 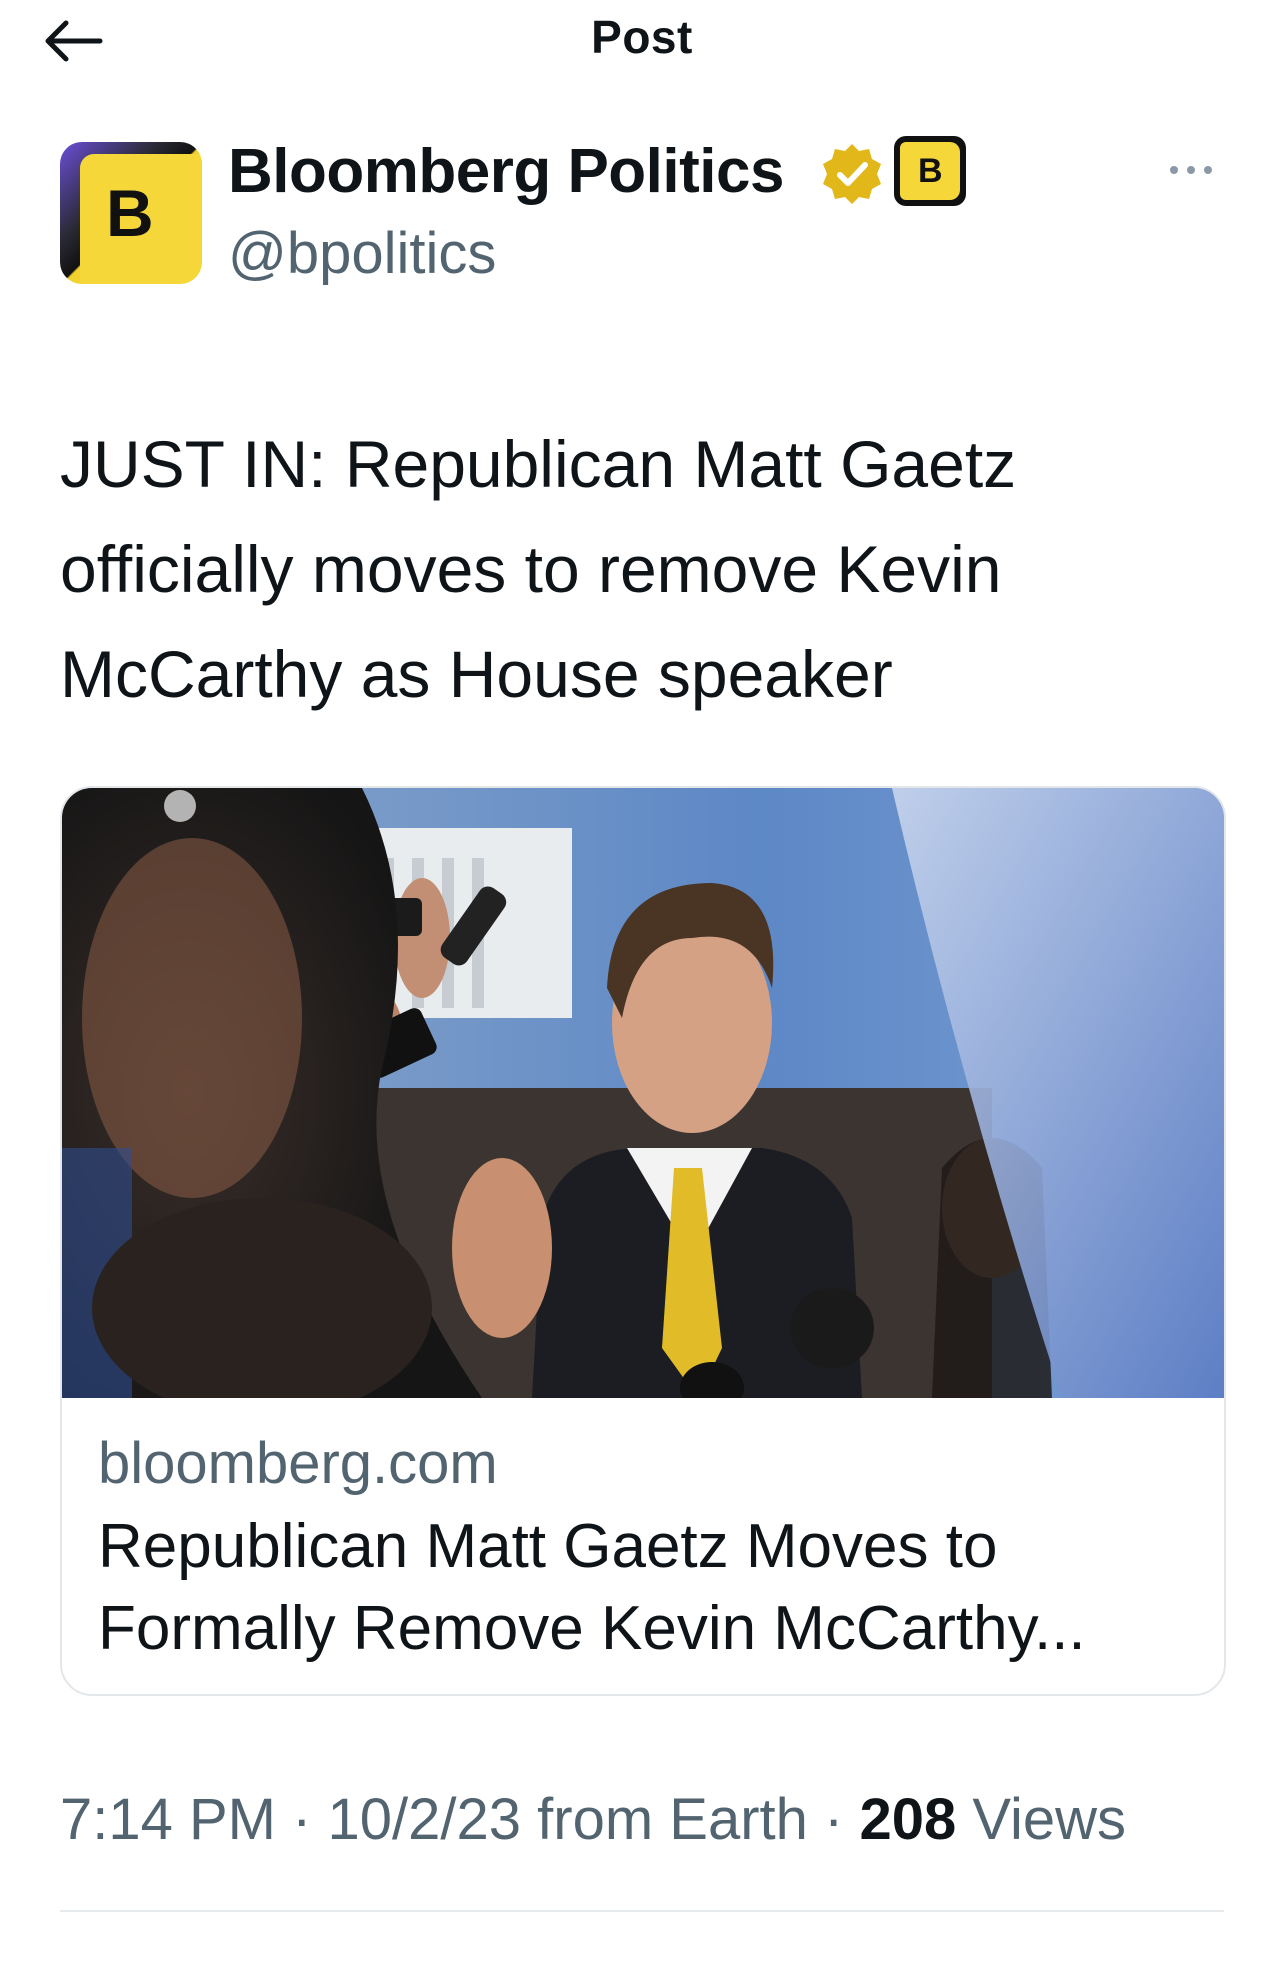 What do you see at coordinates (506, 171) in the screenshot?
I see `author-name: Bloomberg Politics` at bounding box center [506, 171].